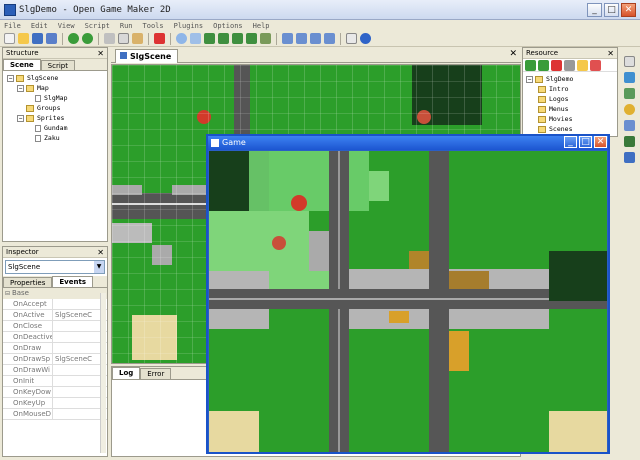 This screenshot has width=640, height=460. I want to click on event-row: OnActive SlgSceneC, so click(55, 315).